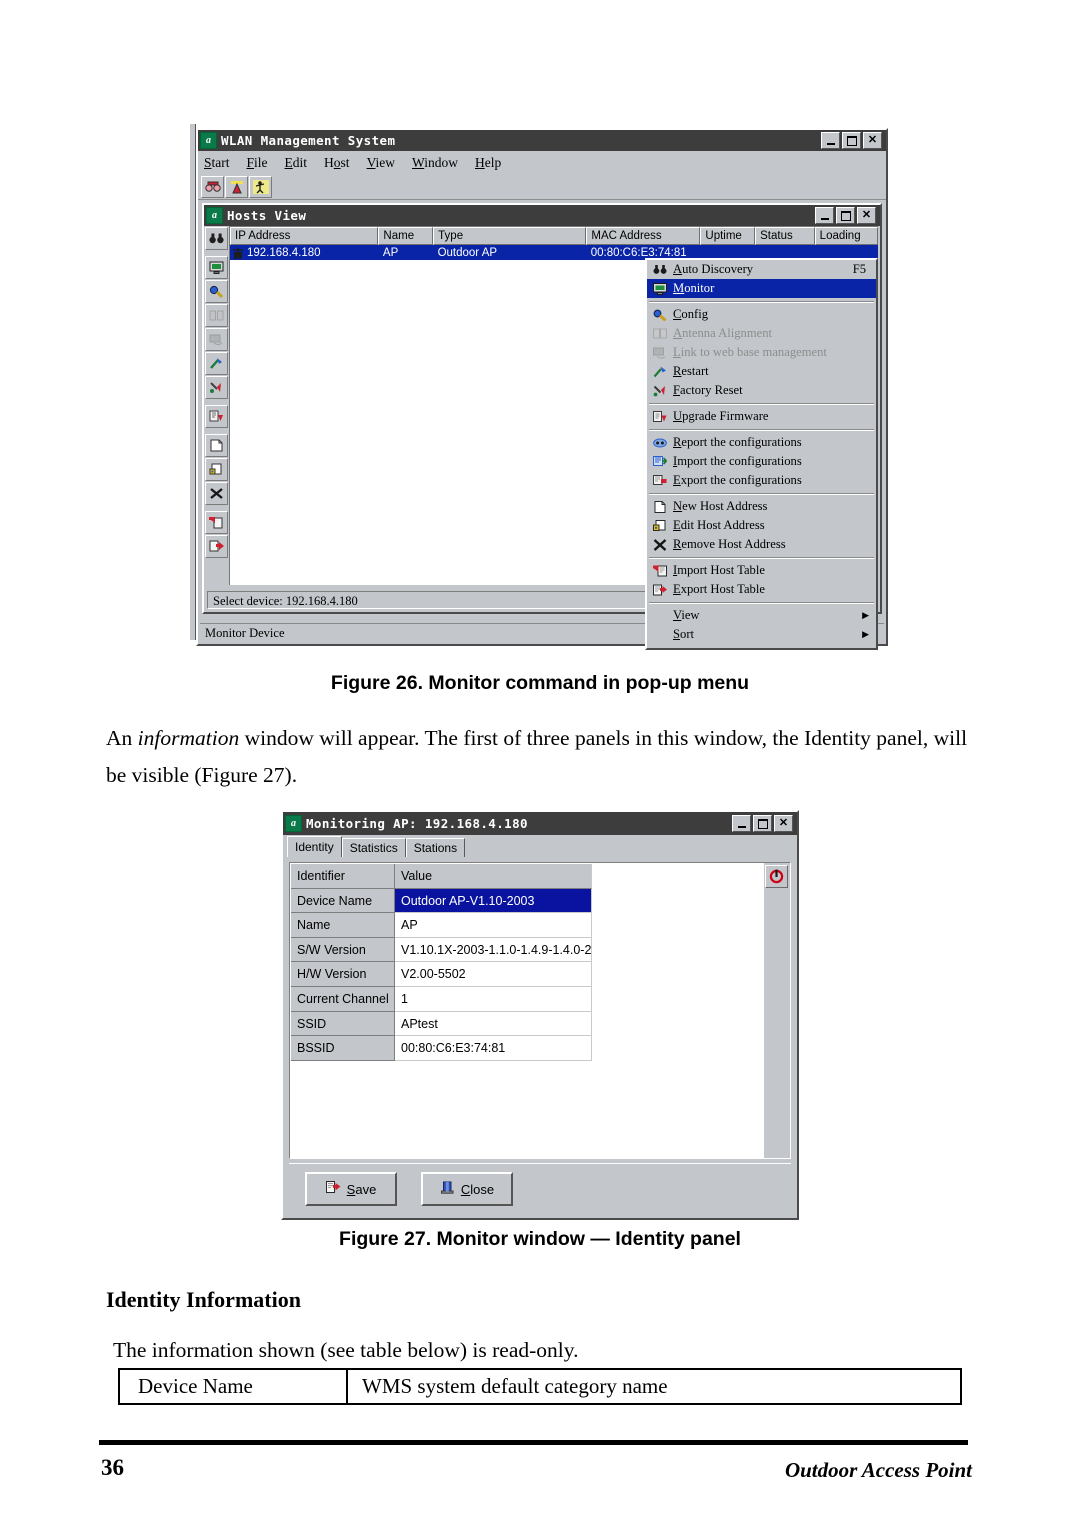  Describe the element at coordinates (216, 469) in the screenshot. I see `edit-host-icon` at that location.